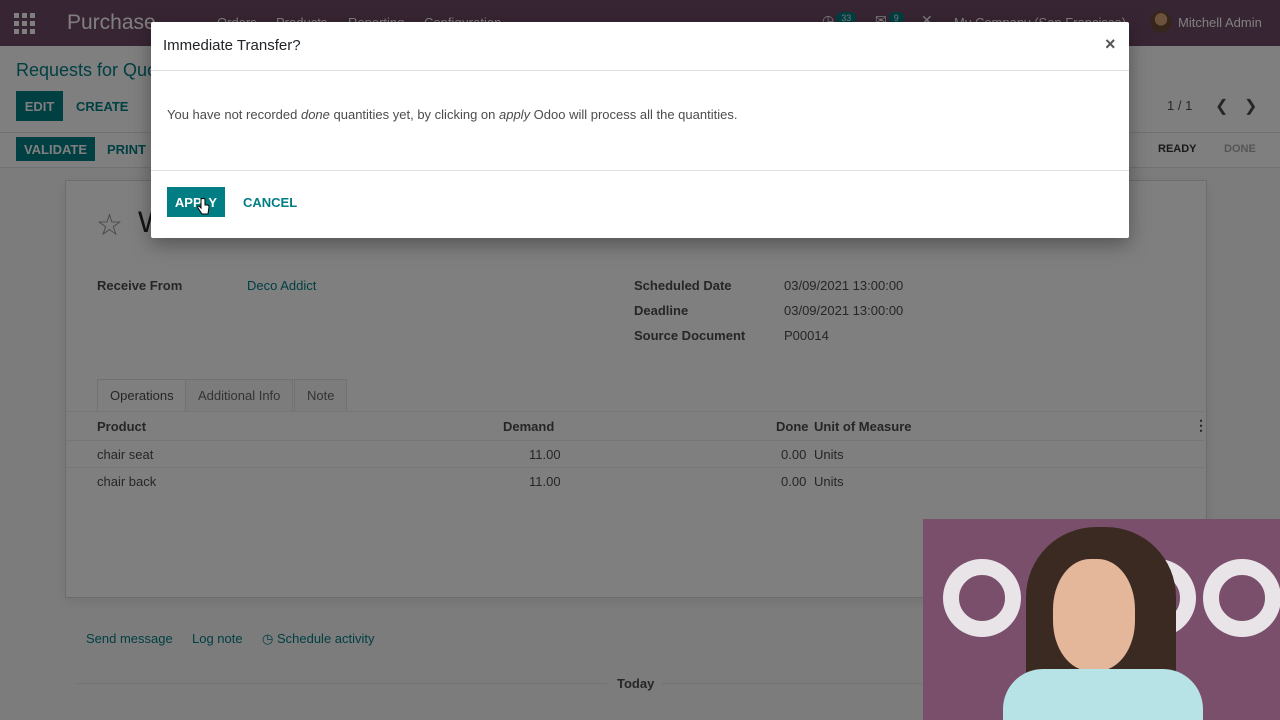 The image size is (1280, 720). I want to click on apply-button: APPLY, so click(196, 202).